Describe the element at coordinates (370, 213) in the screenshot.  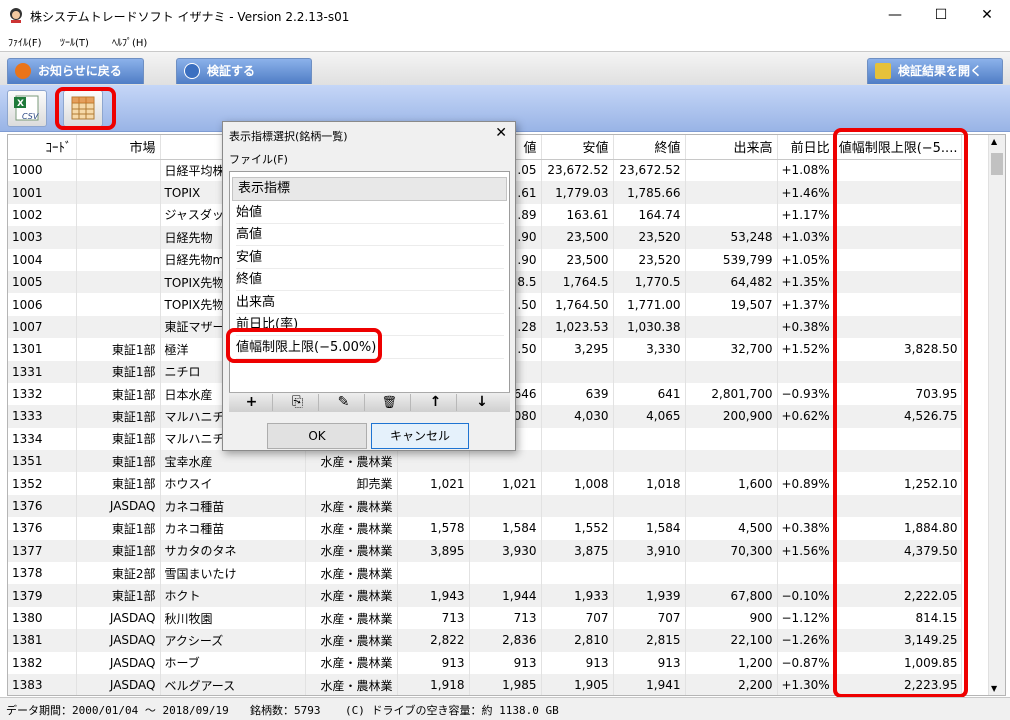
I see `indicator-item: 始値` at that location.